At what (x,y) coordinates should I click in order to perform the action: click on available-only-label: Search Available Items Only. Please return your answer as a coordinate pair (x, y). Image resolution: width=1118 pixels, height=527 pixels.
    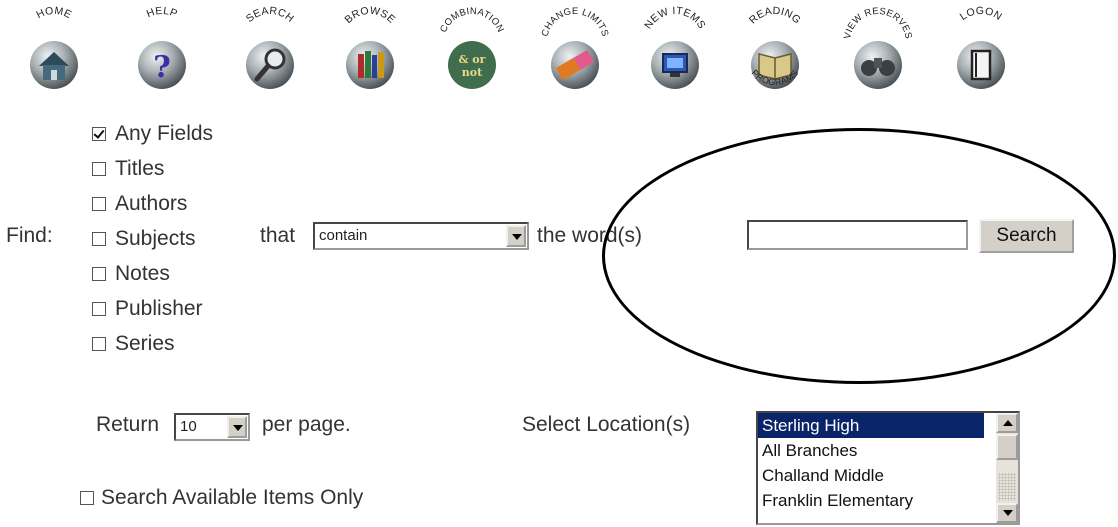
    Looking at the image, I should click on (232, 497).